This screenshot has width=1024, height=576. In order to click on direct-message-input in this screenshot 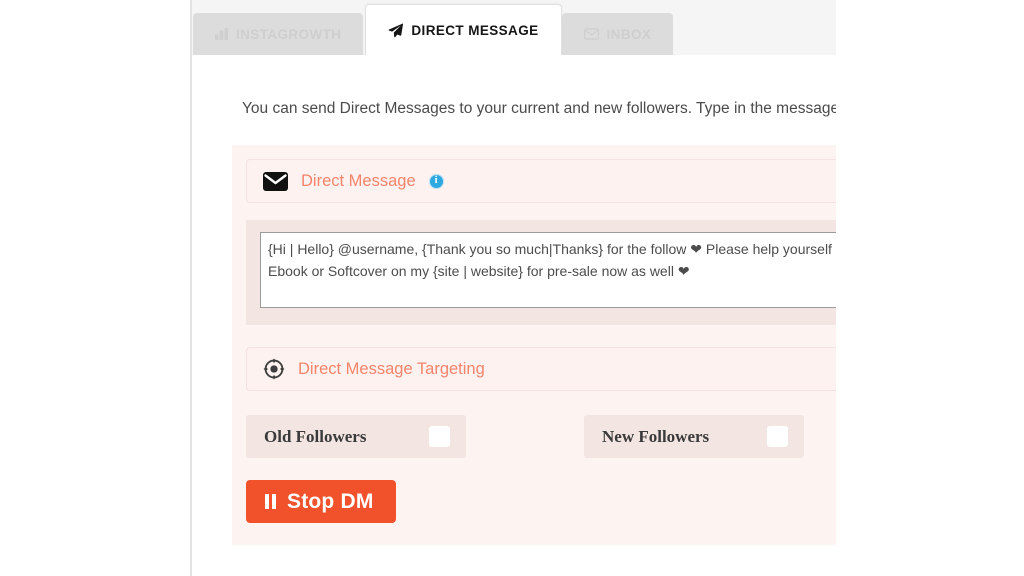, I will do `click(548, 270)`.